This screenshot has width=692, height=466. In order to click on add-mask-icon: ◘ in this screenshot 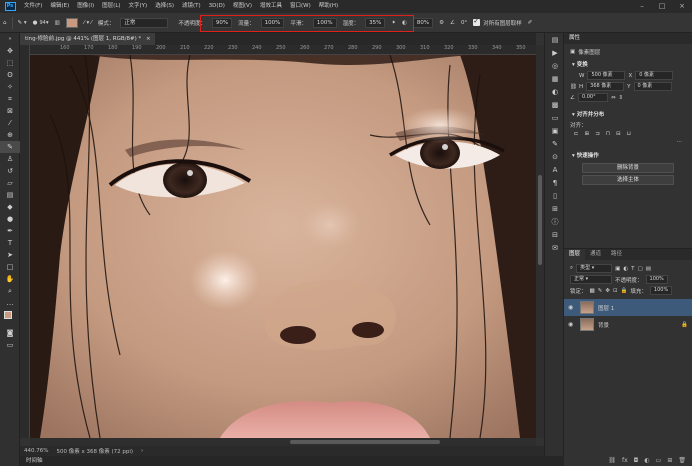, I will do `click(636, 460)`.